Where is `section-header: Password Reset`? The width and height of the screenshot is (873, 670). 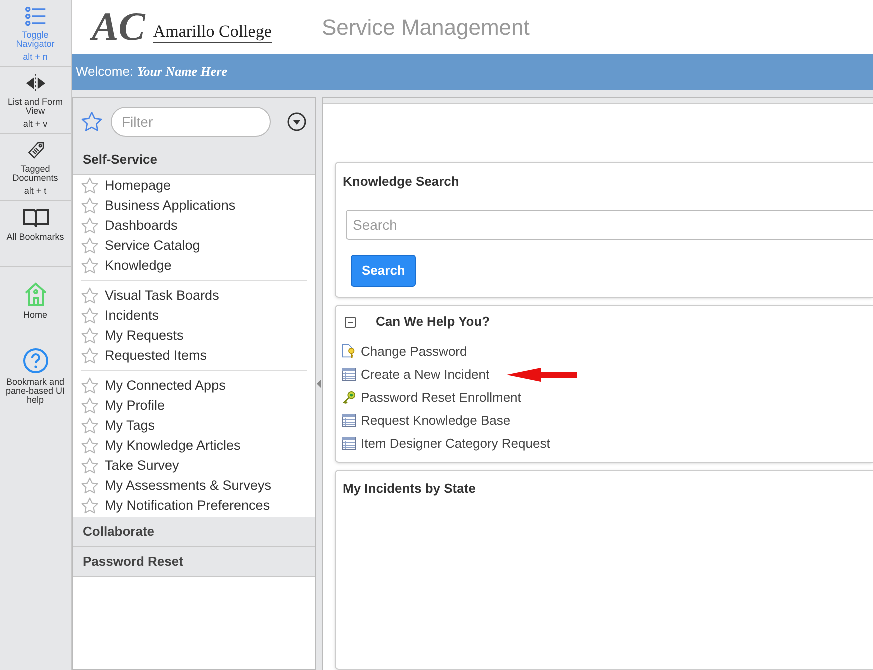
section-header: Password Reset is located at coordinates (194, 562).